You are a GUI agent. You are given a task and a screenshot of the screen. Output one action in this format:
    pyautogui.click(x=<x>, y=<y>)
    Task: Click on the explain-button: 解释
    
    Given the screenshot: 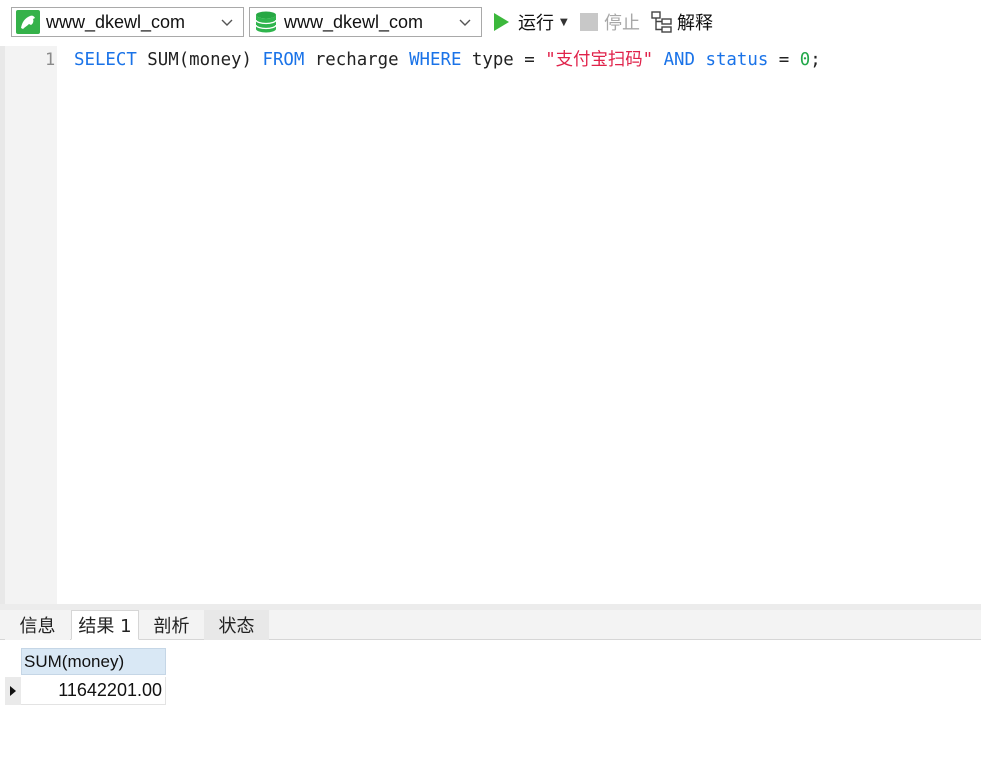 What is the action you would take?
    pyautogui.click(x=681, y=22)
    